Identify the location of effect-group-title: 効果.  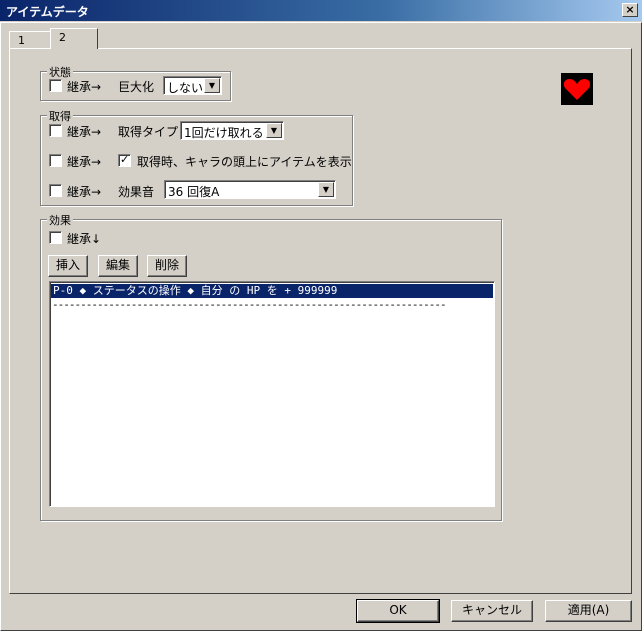
(60, 220).